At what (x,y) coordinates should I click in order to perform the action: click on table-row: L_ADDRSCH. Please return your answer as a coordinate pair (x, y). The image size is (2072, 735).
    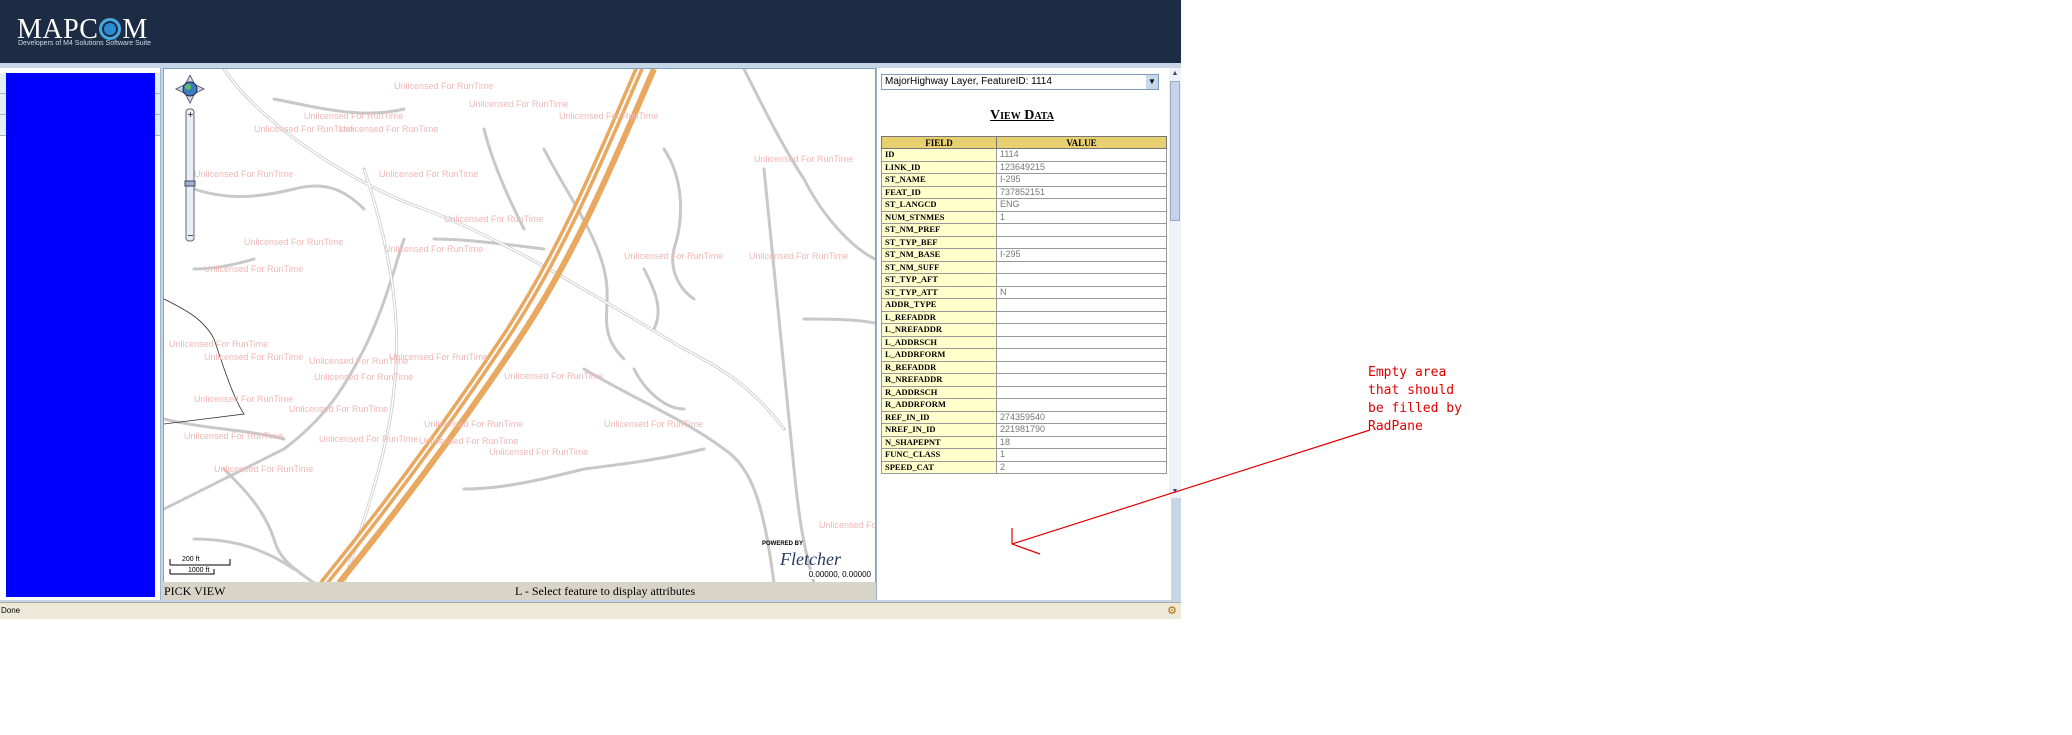
    Looking at the image, I should click on (1024, 342).